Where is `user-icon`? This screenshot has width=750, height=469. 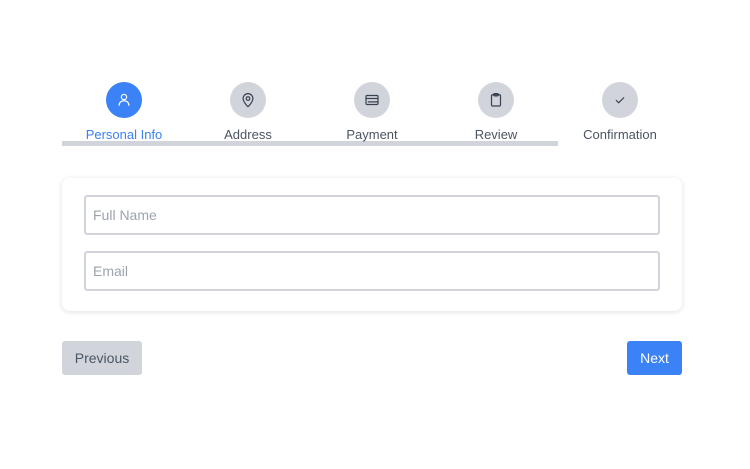 user-icon is located at coordinates (124, 99).